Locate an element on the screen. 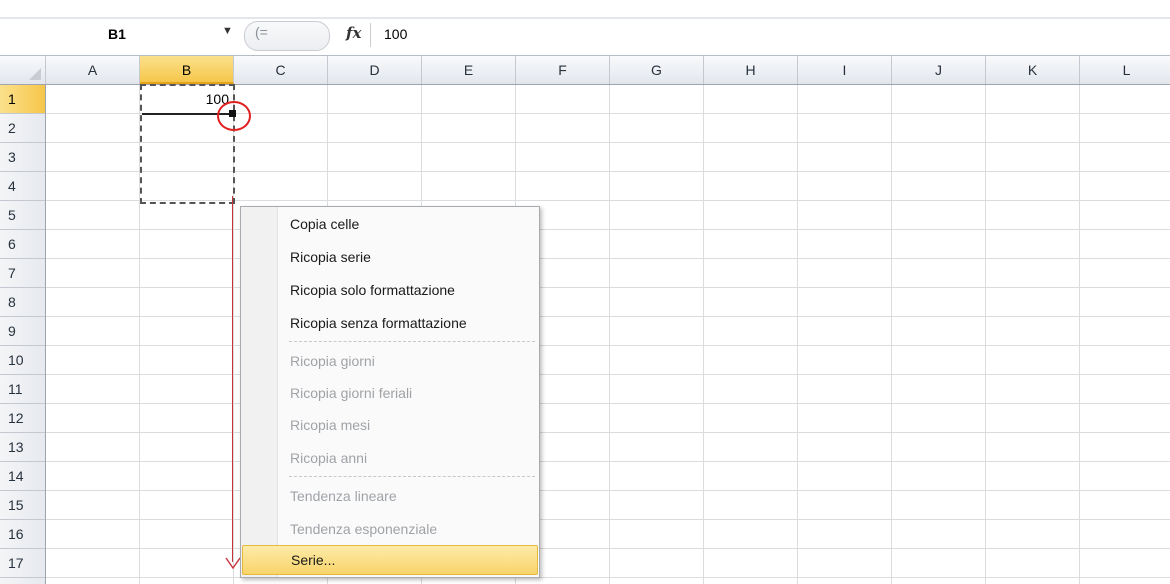 The width and height of the screenshot is (1170, 584). column-header-j: J is located at coordinates (939, 70).